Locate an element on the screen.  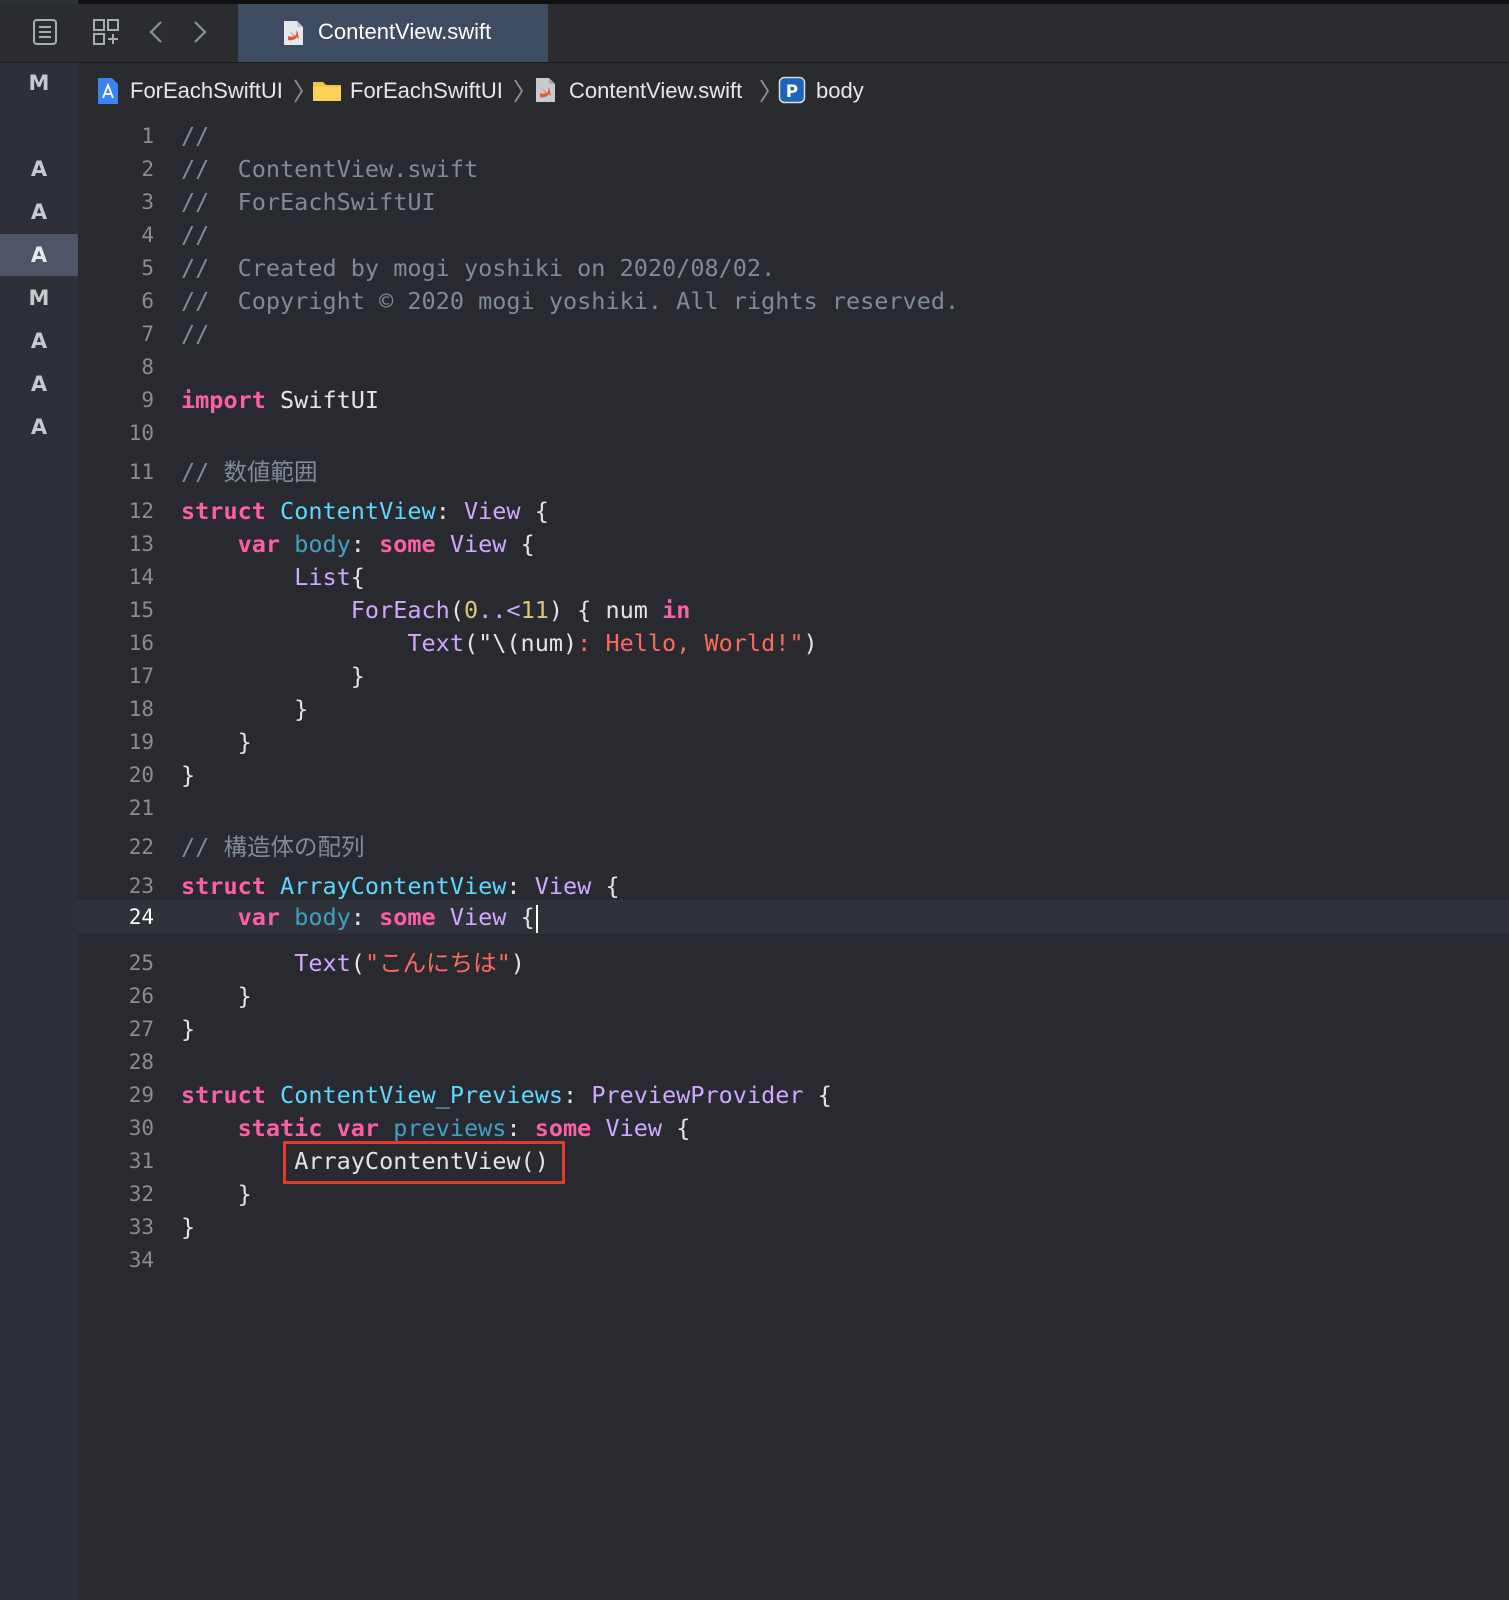
code-line: 15 ForEach(0..<11) { num in is located at coordinates (793, 610).